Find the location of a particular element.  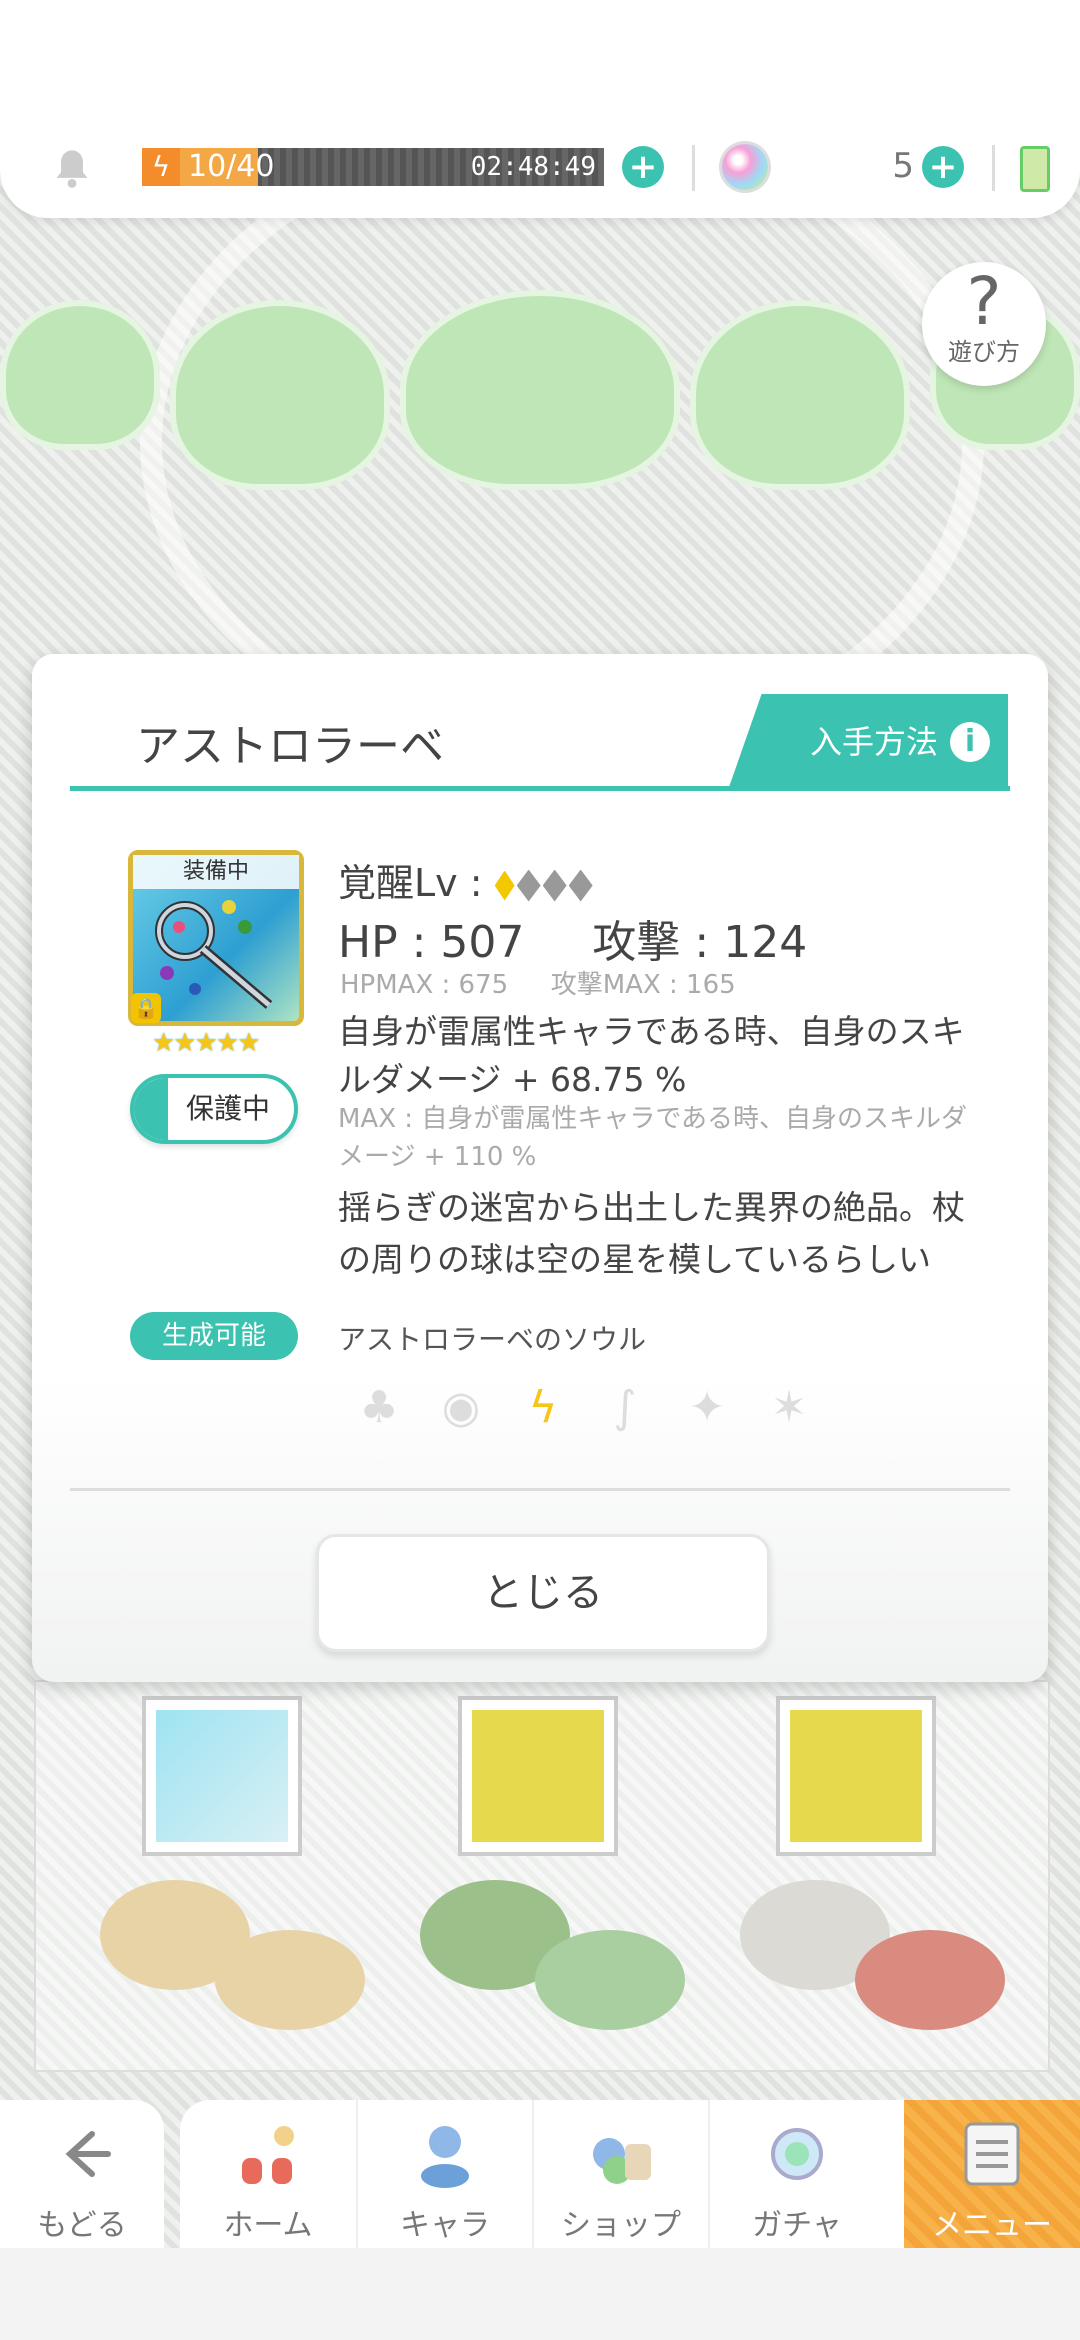

add-gem-button: + is located at coordinates (943, 167).